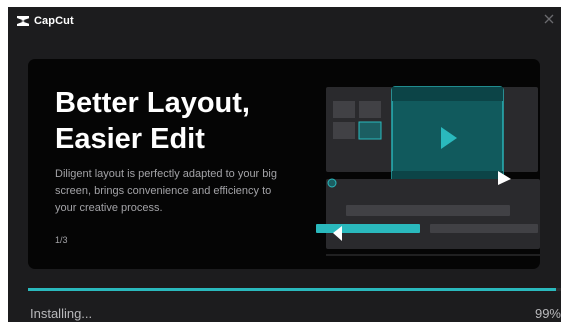  I want to click on install-percent-label: 99%, so click(547, 313).